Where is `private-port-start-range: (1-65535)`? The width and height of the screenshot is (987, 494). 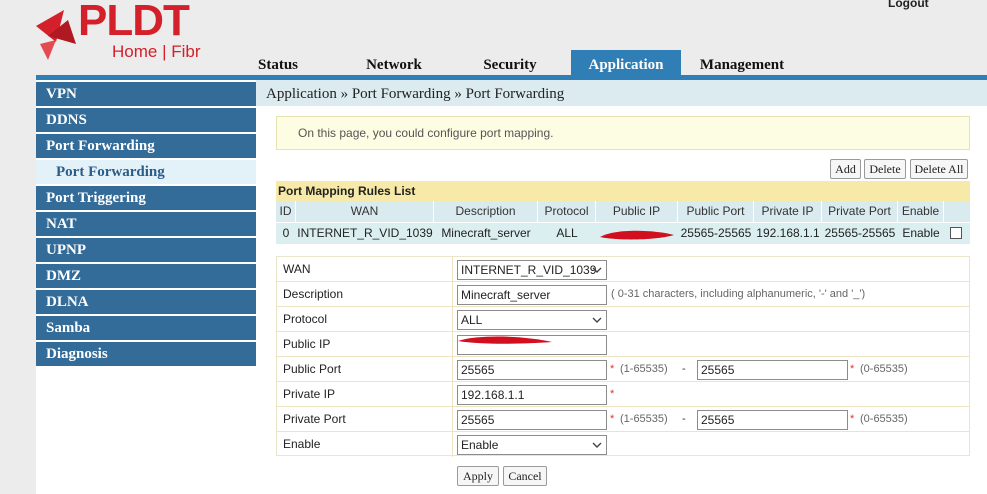
private-port-start-range: (1-65535) is located at coordinates (644, 419).